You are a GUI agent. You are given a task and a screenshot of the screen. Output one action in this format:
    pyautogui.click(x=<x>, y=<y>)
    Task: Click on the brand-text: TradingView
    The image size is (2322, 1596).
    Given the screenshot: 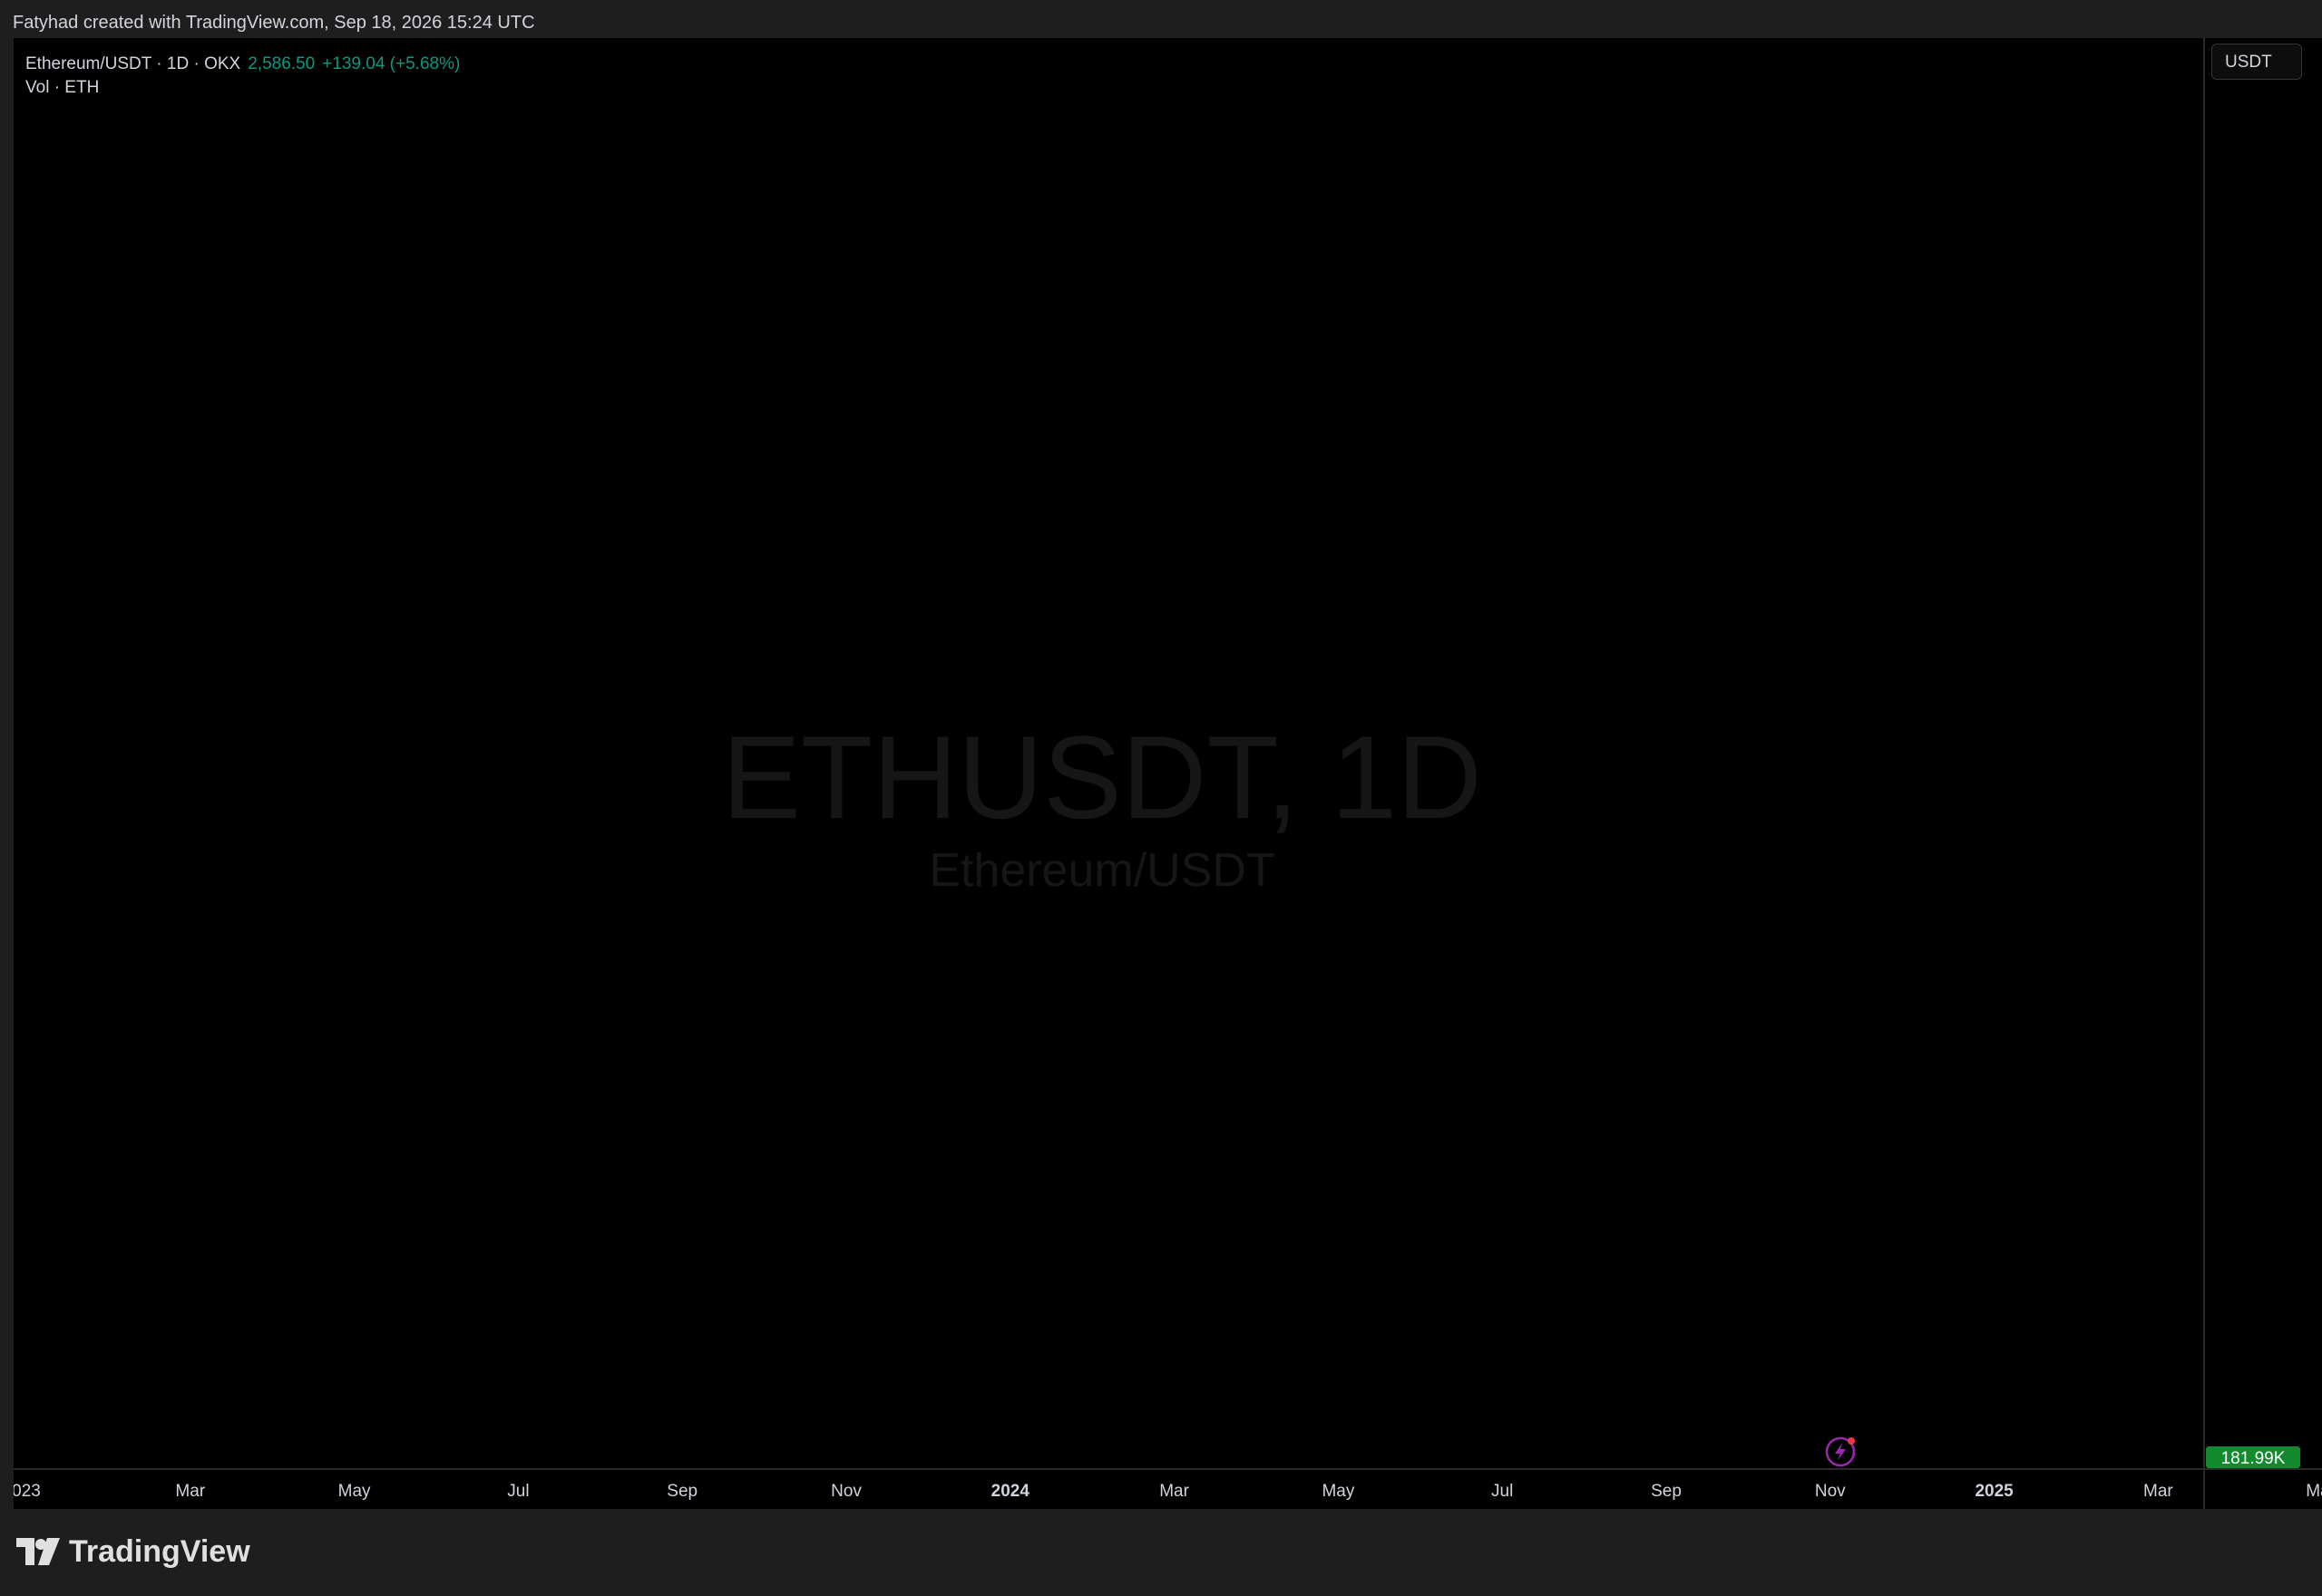 What is the action you would take?
    pyautogui.click(x=159, y=1551)
    